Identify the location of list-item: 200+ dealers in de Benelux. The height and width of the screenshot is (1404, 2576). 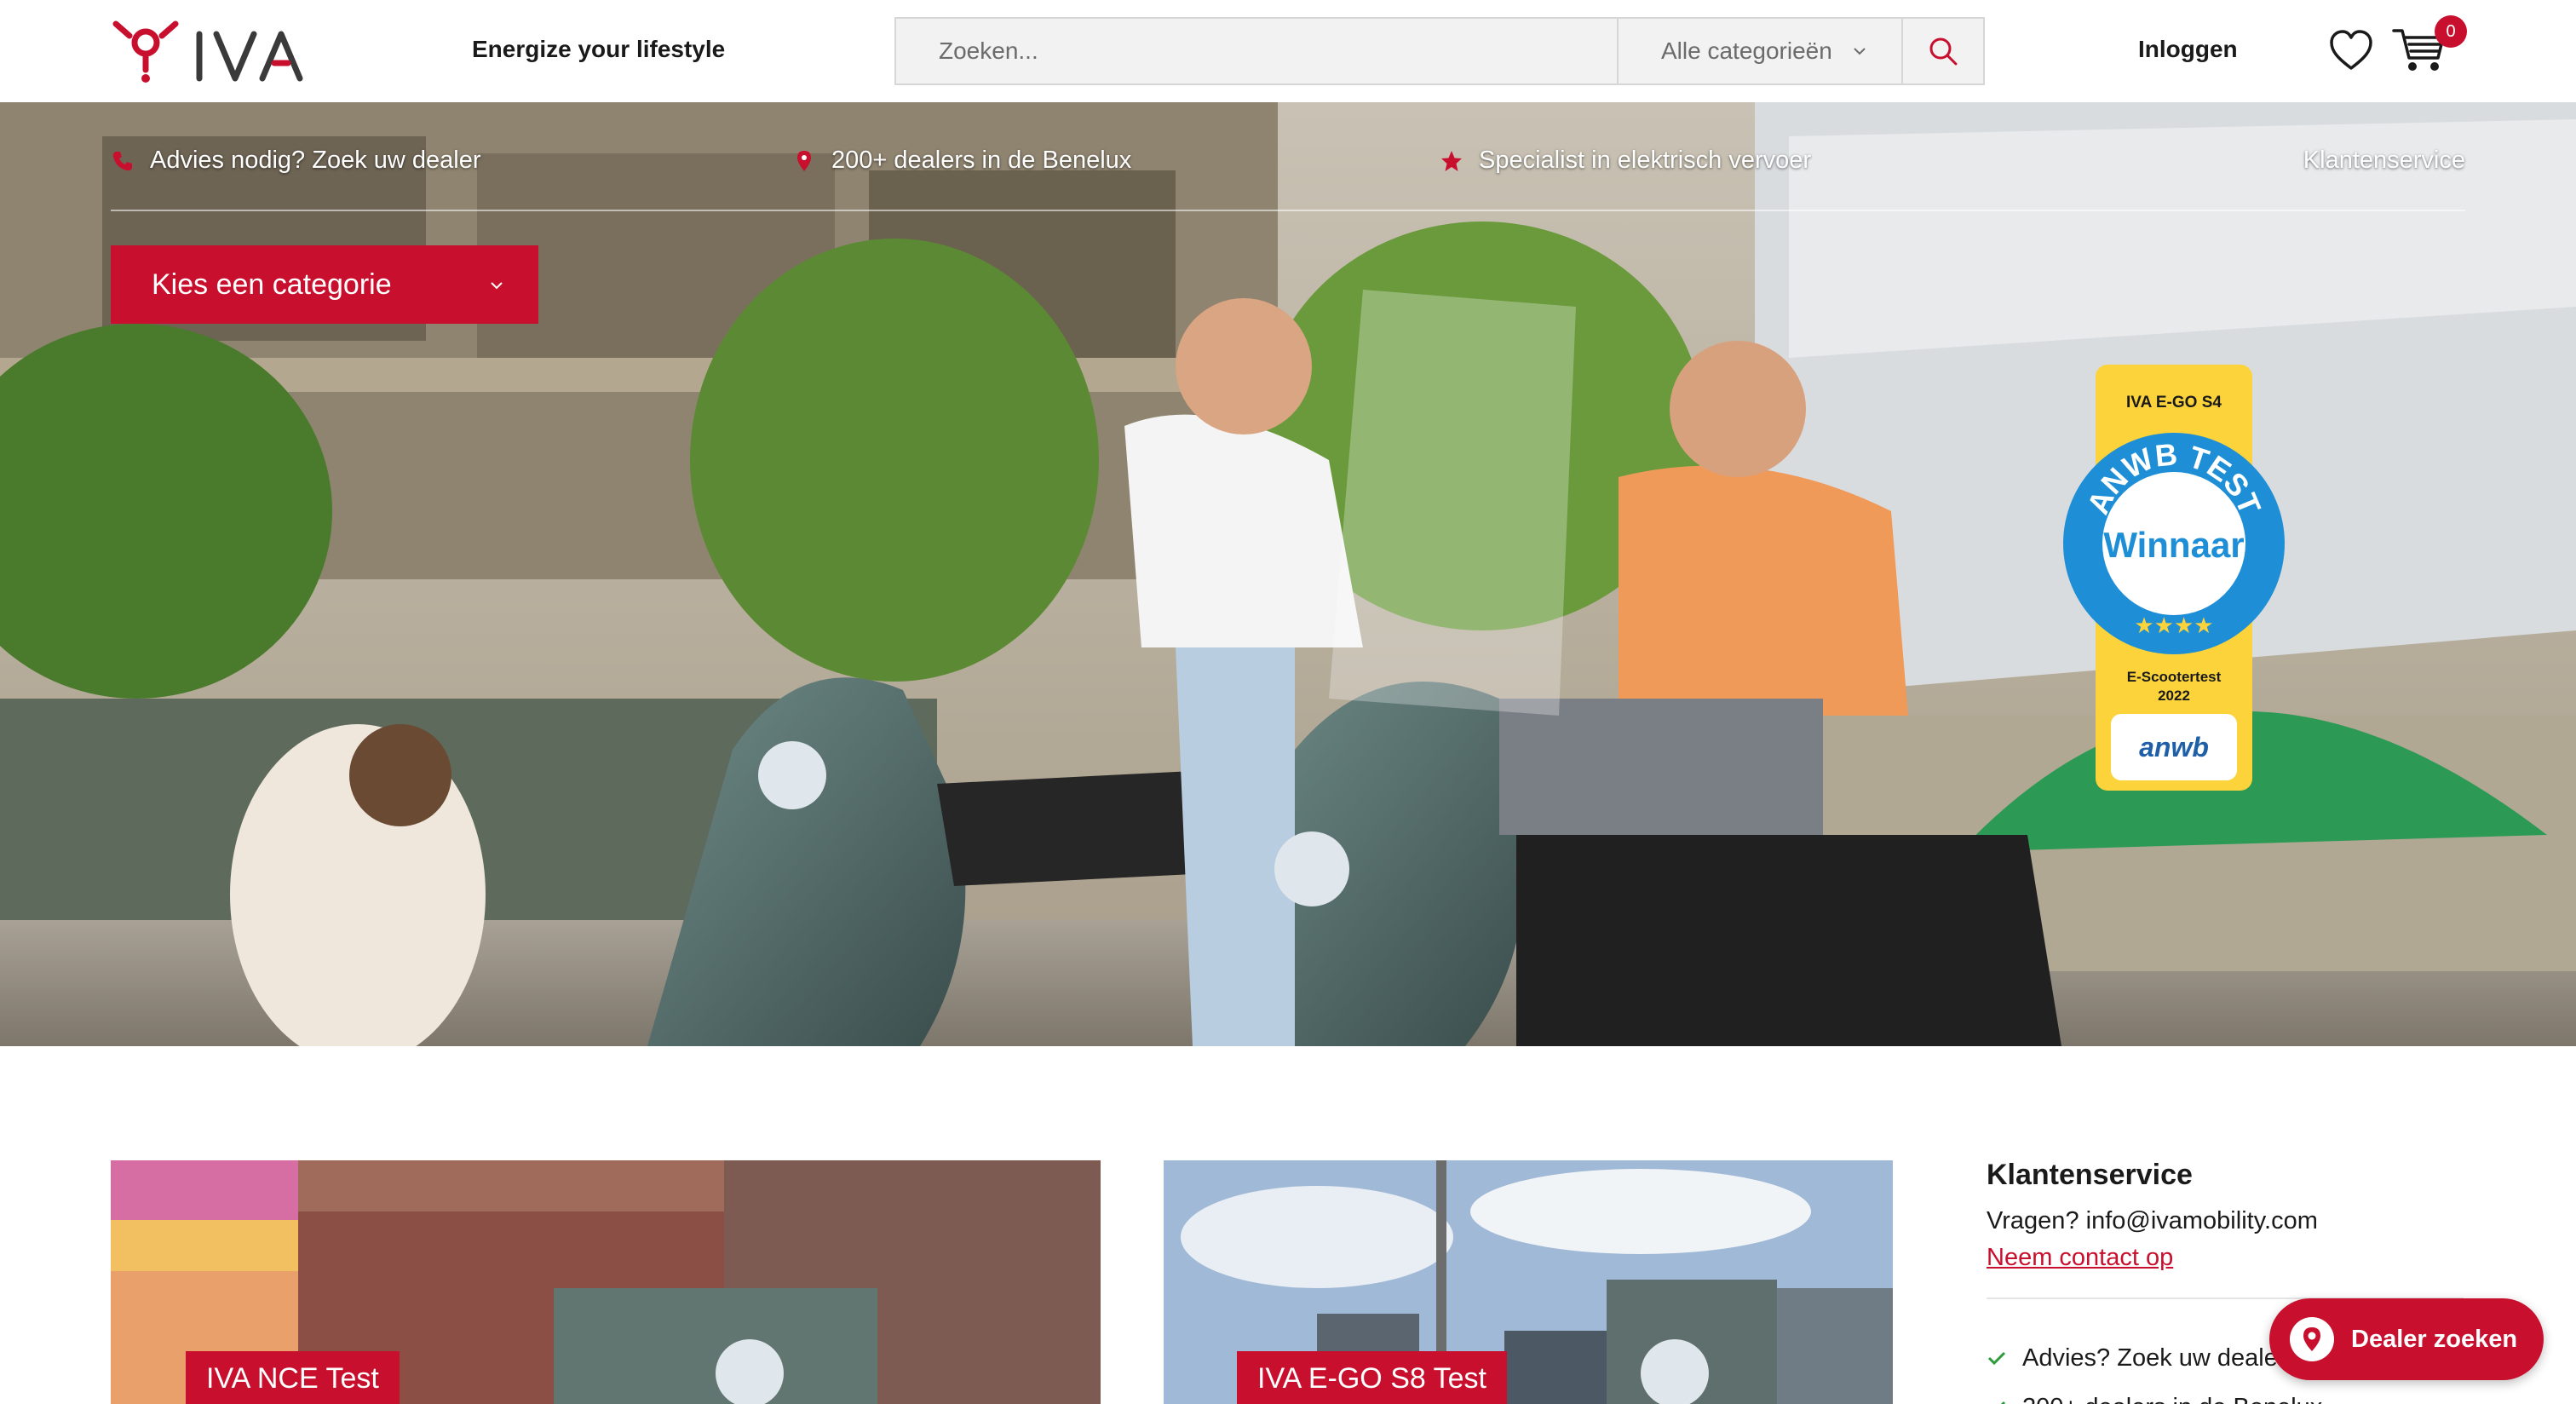
(2243, 1393).